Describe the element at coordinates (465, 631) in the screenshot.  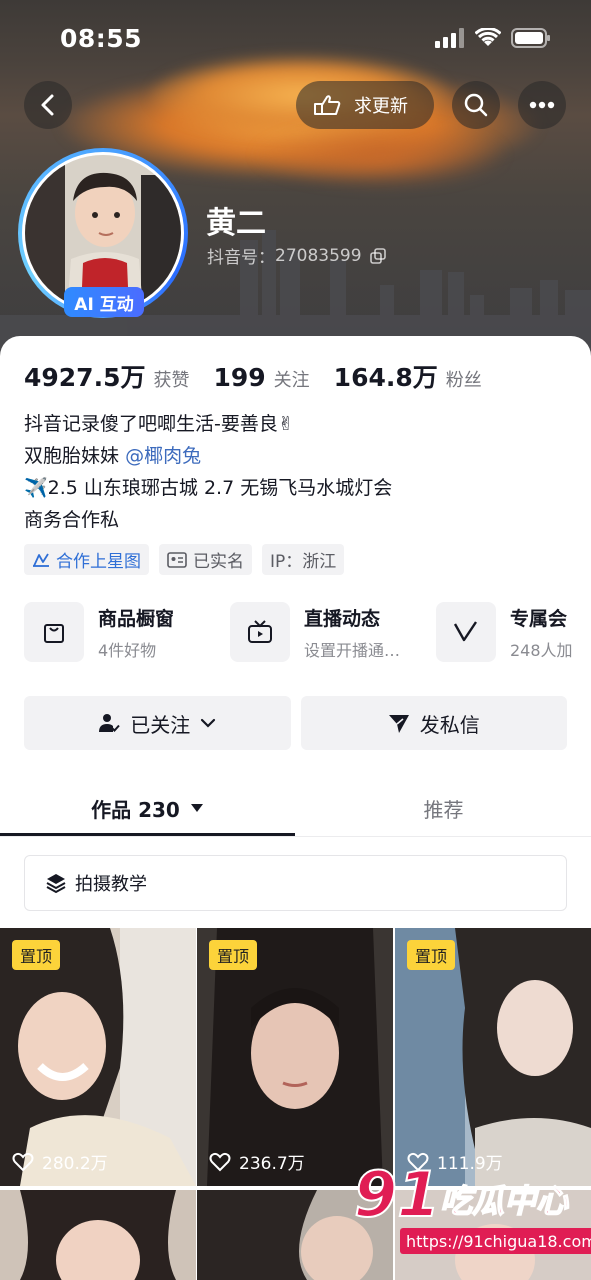
I see `v-badge-icon` at that location.